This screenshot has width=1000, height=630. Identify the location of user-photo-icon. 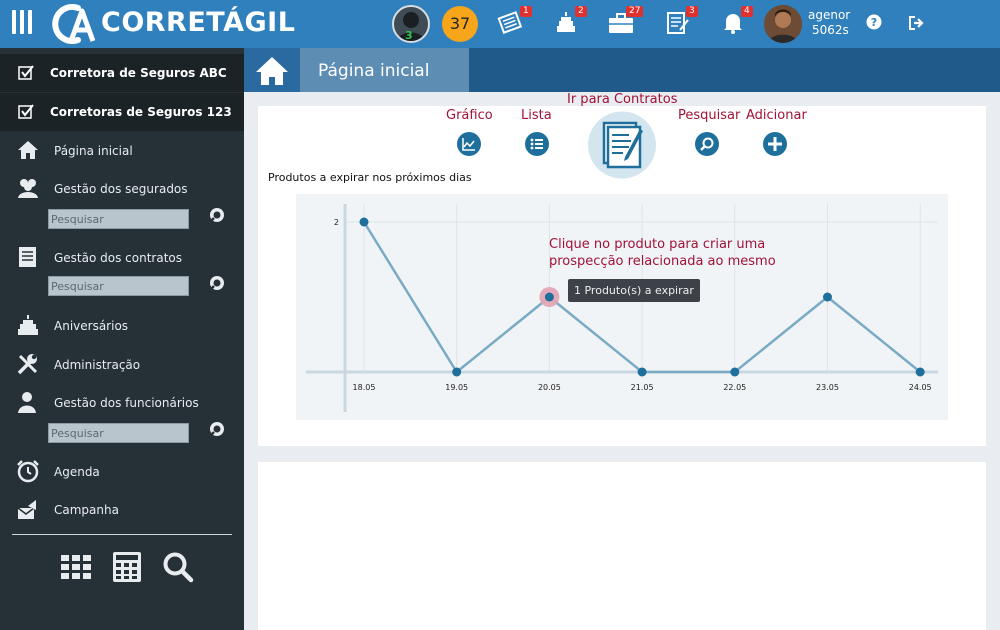
(783, 24).